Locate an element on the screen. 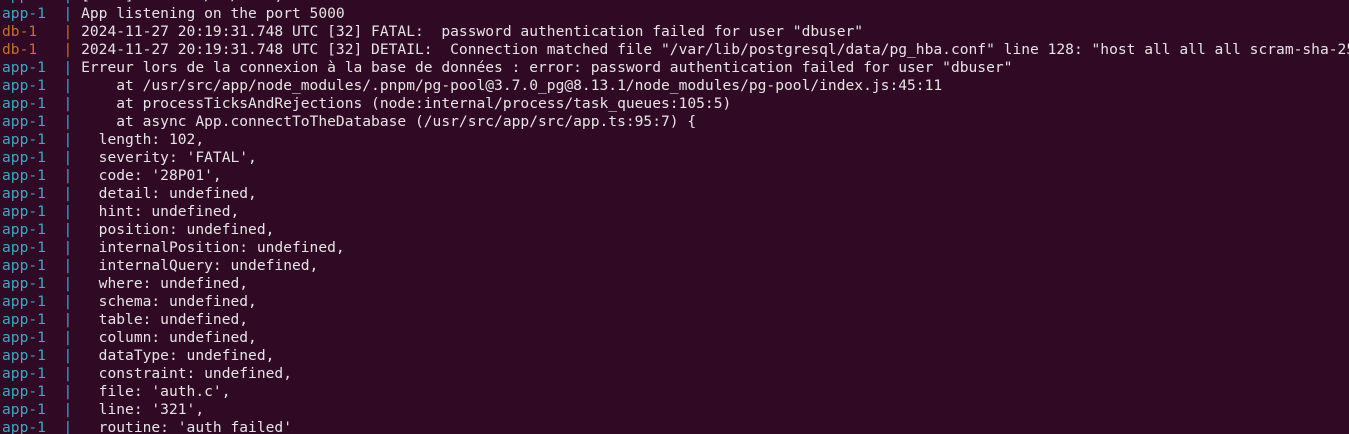 The width and height of the screenshot is (1349, 434). log-line: app-1 | code: '28P01', is located at coordinates (675, 176).